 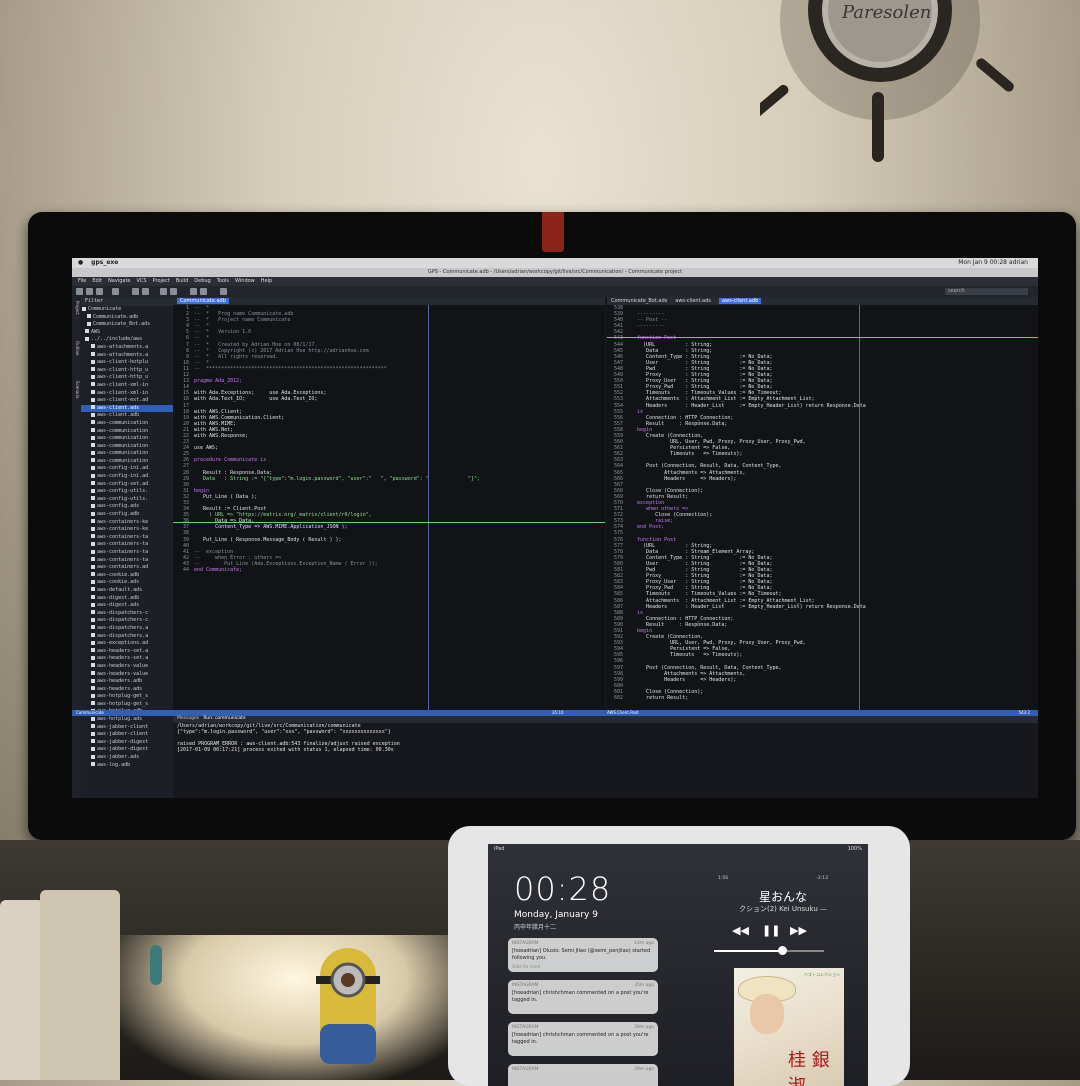 I want to click on previous-track-icon: ◀◀, so click(x=740, y=930).